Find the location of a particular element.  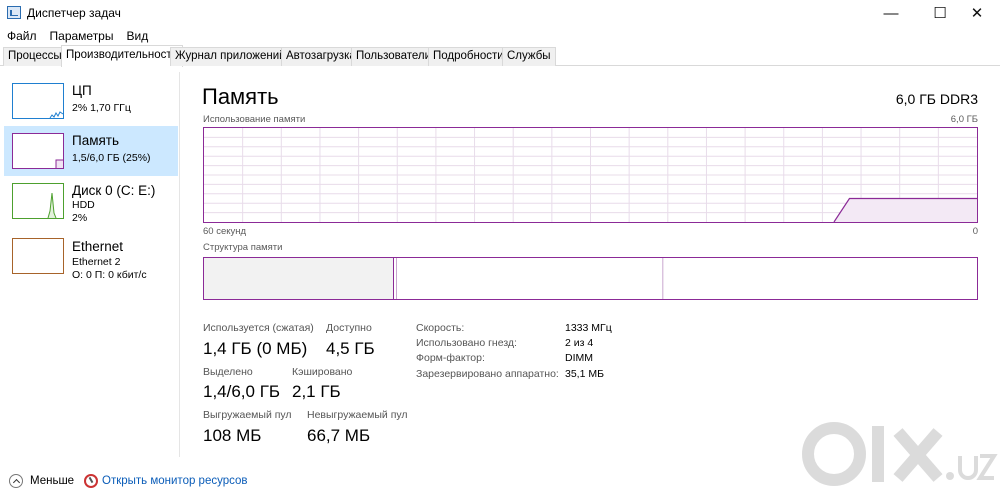

sidebar-item-sub-2: О: 0 П: 0 кбит/с is located at coordinates (109, 275).